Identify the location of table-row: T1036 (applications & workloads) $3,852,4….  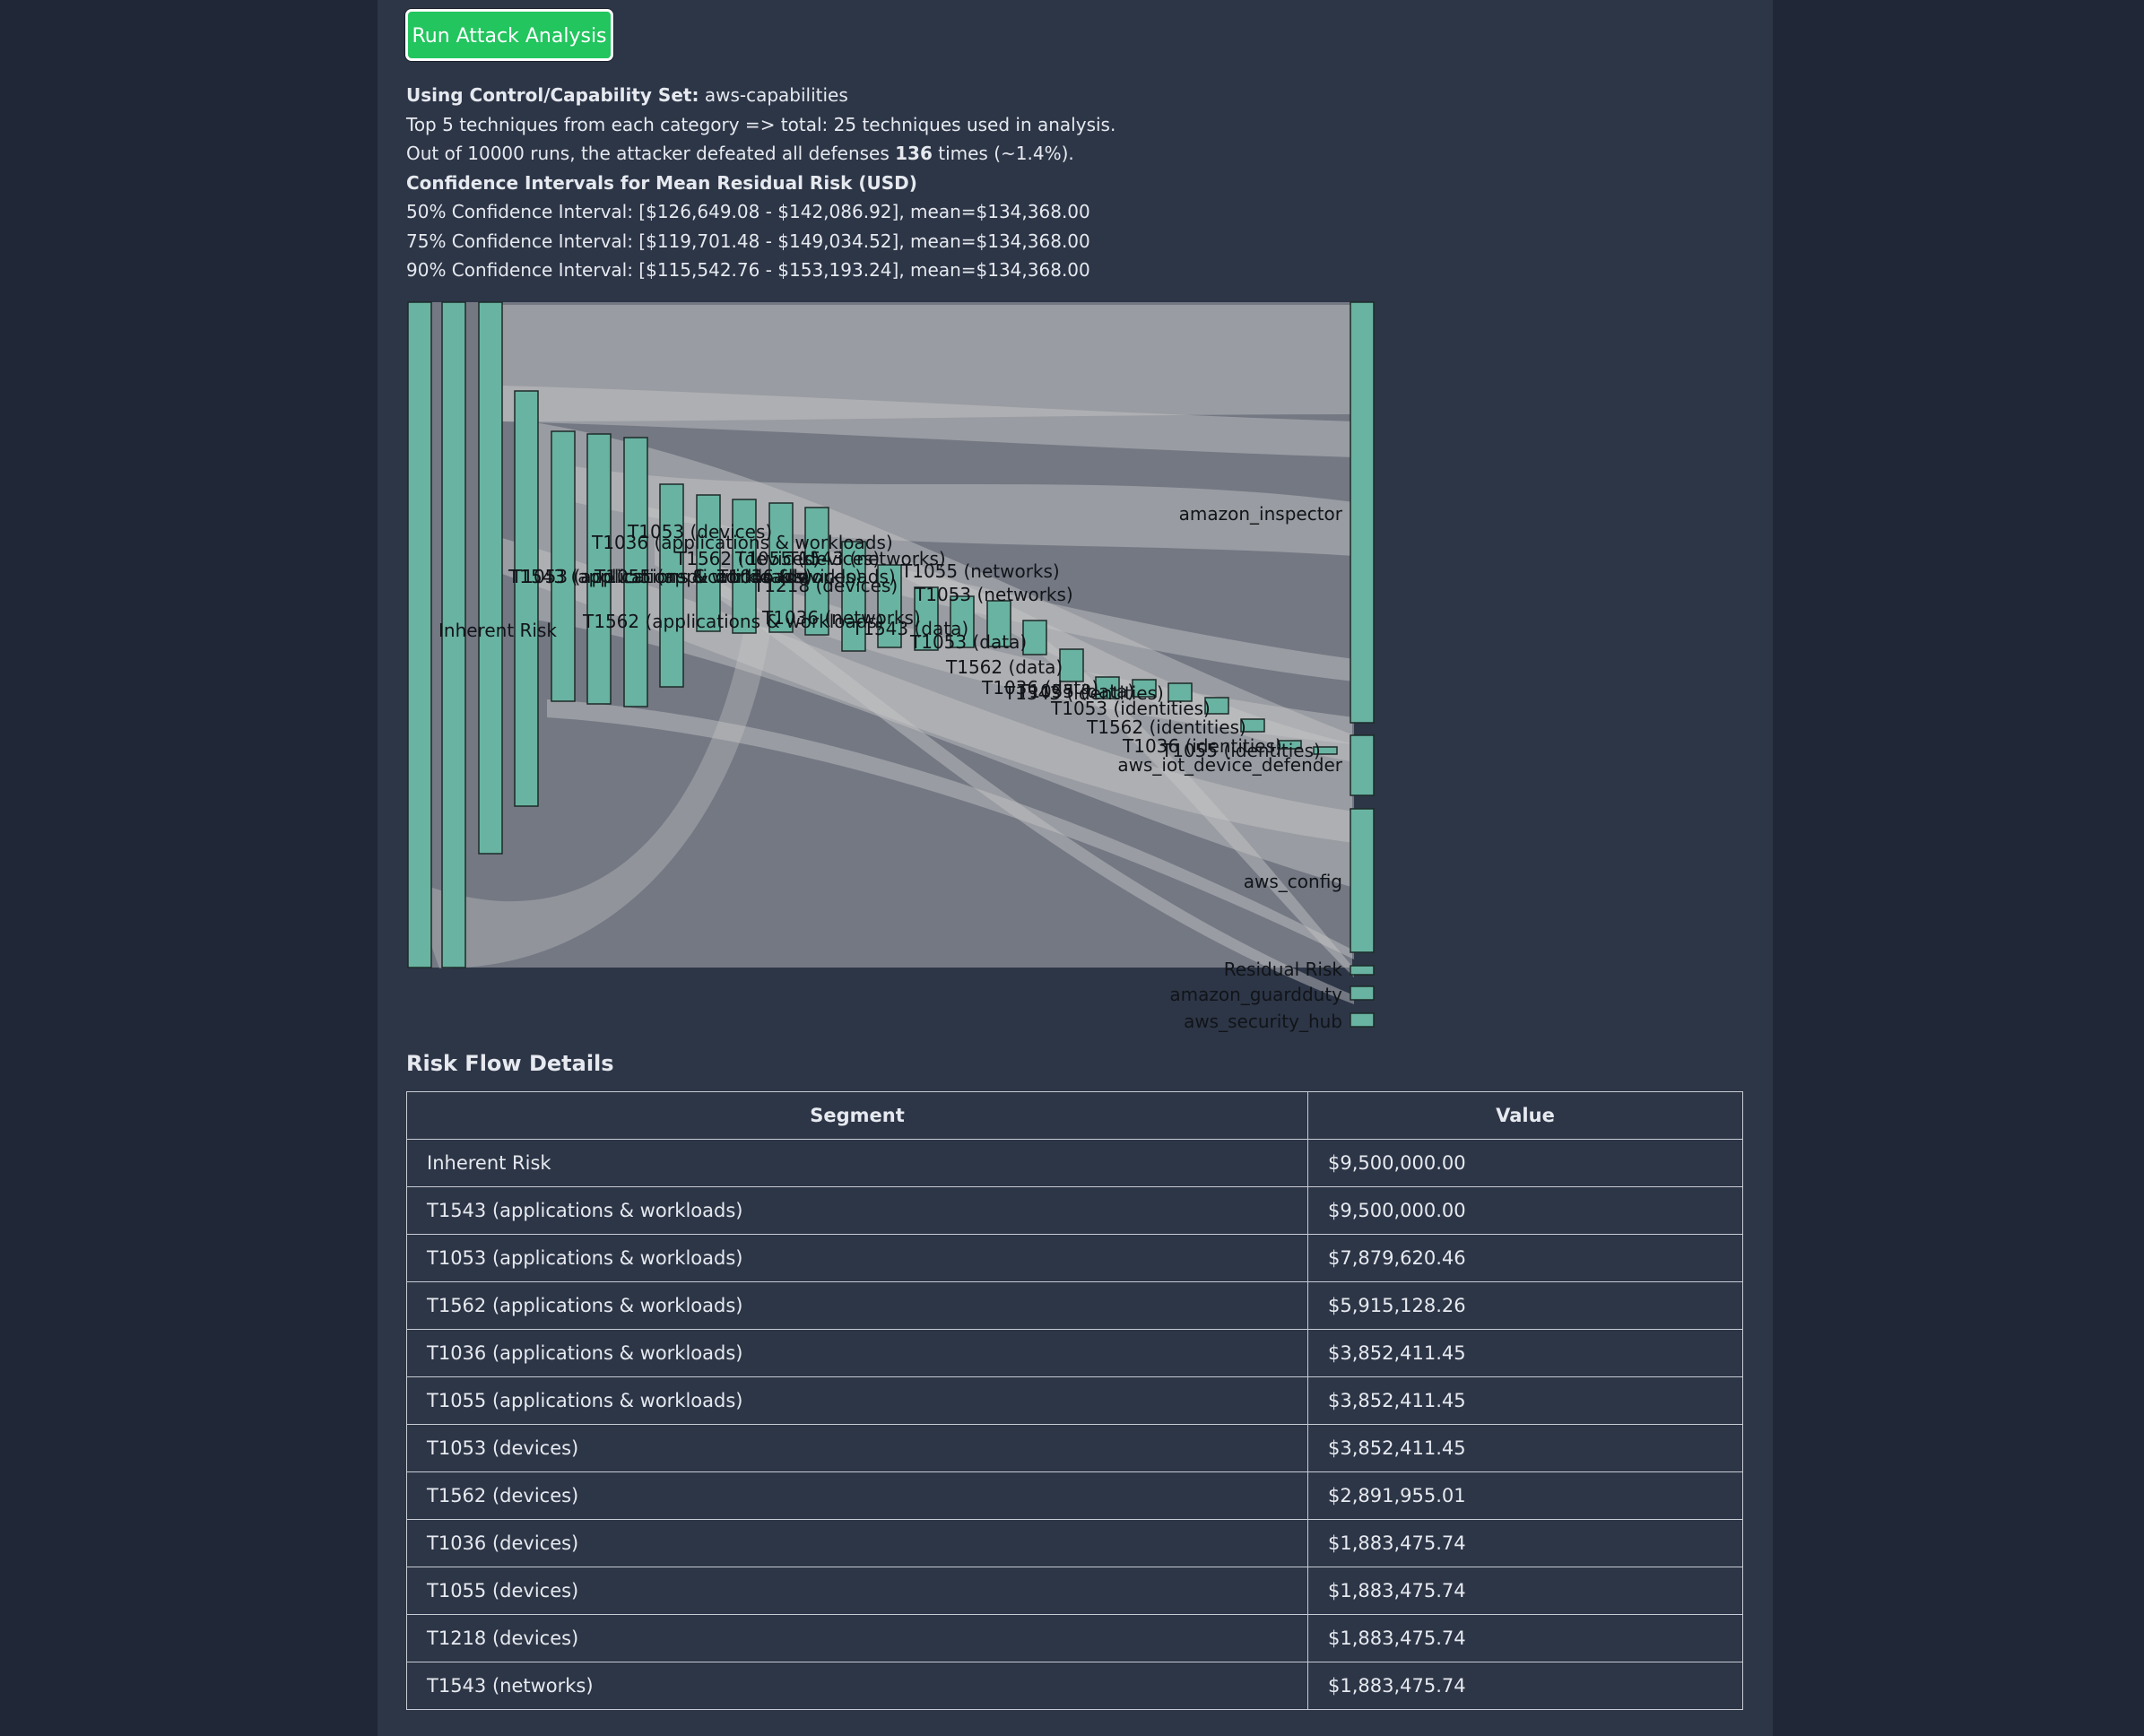
(1074, 1353).